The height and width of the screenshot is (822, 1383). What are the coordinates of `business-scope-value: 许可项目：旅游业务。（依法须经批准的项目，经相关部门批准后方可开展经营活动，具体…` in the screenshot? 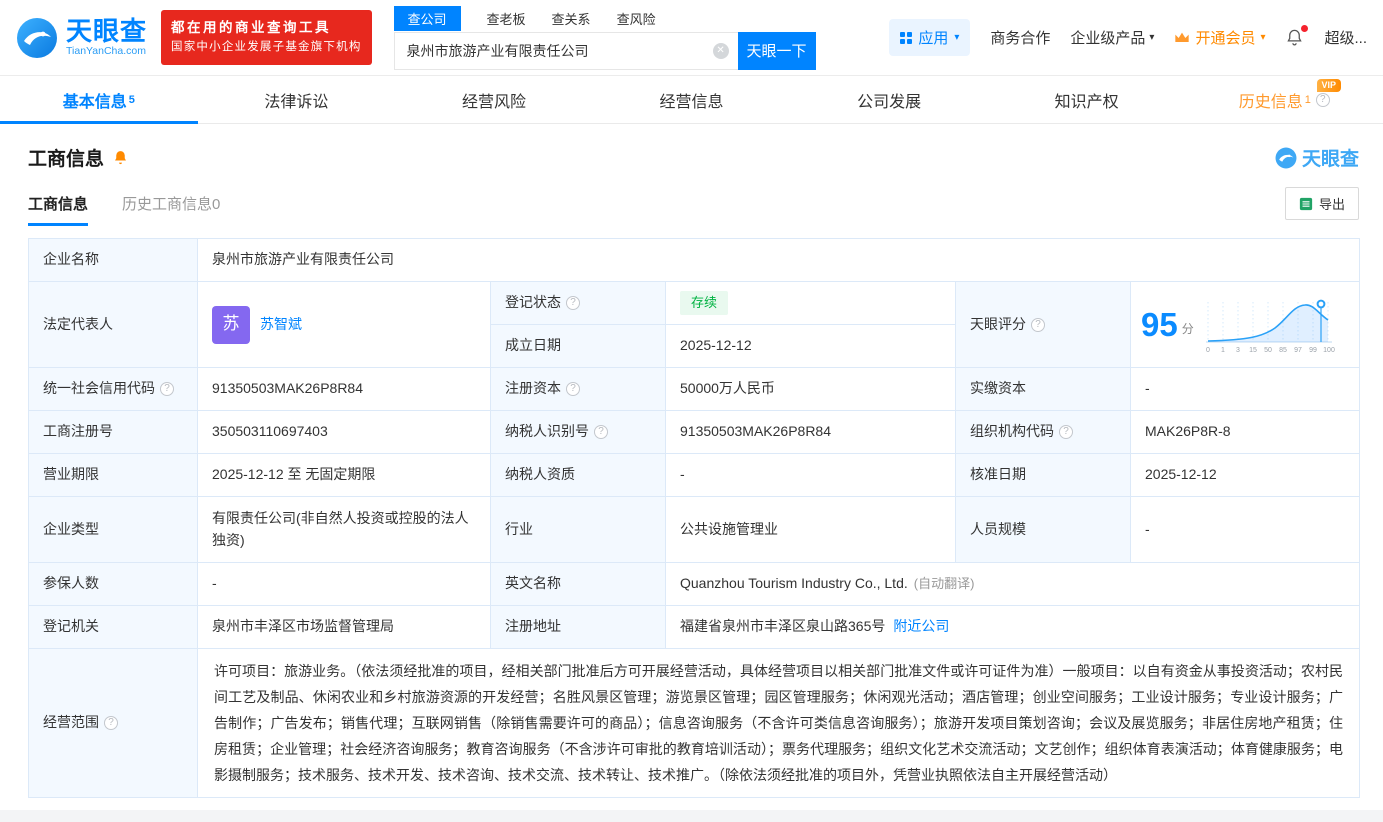 It's located at (778, 723).